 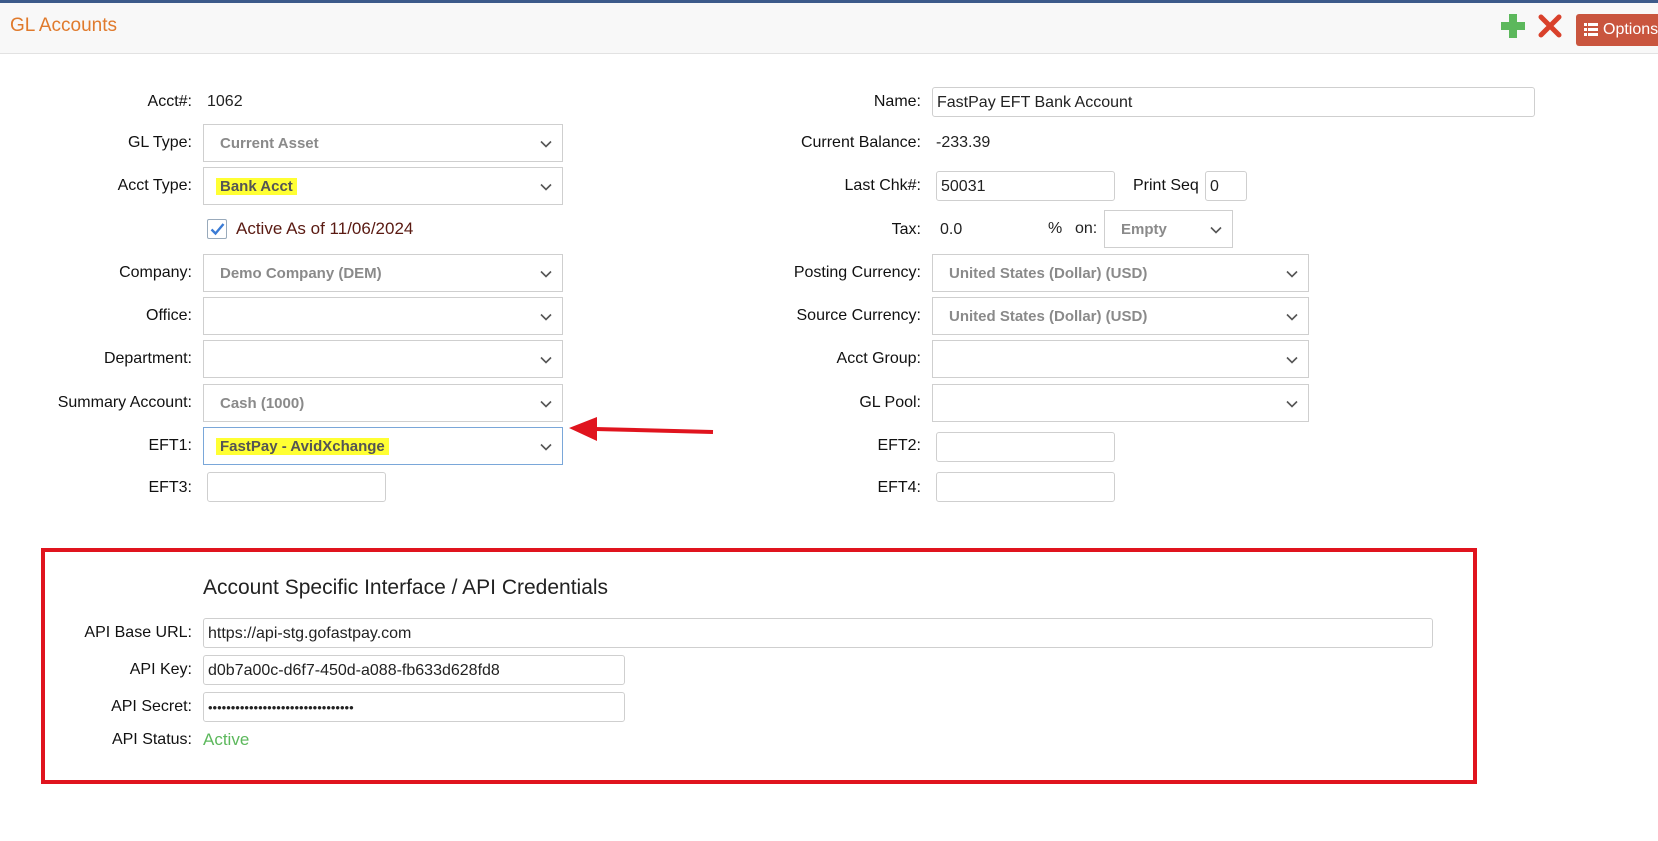 I want to click on tax-value: 0.0, so click(x=951, y=230).